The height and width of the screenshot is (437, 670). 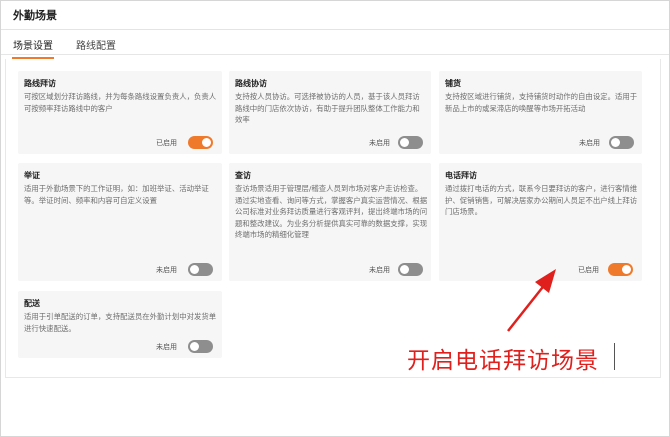 What do you see at coordinates (503, 361) in the screenshot?
I see `annotation-text: 开启电话拜访场景` at bounding box center [503, 361].